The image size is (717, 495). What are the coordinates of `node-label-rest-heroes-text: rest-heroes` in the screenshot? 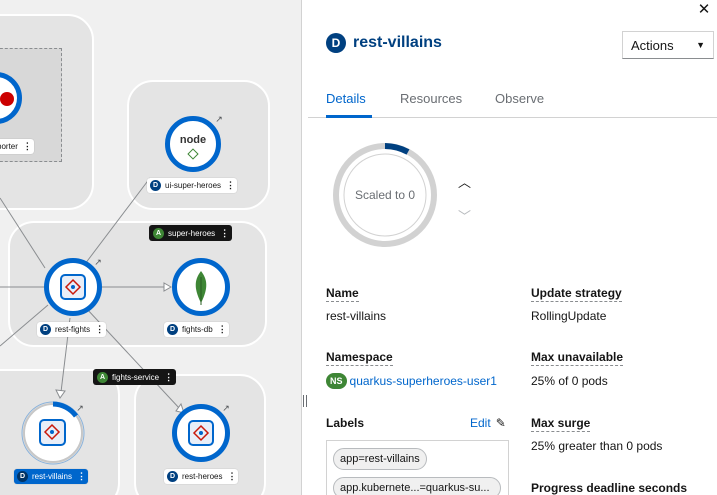 It's located at (202, 476).